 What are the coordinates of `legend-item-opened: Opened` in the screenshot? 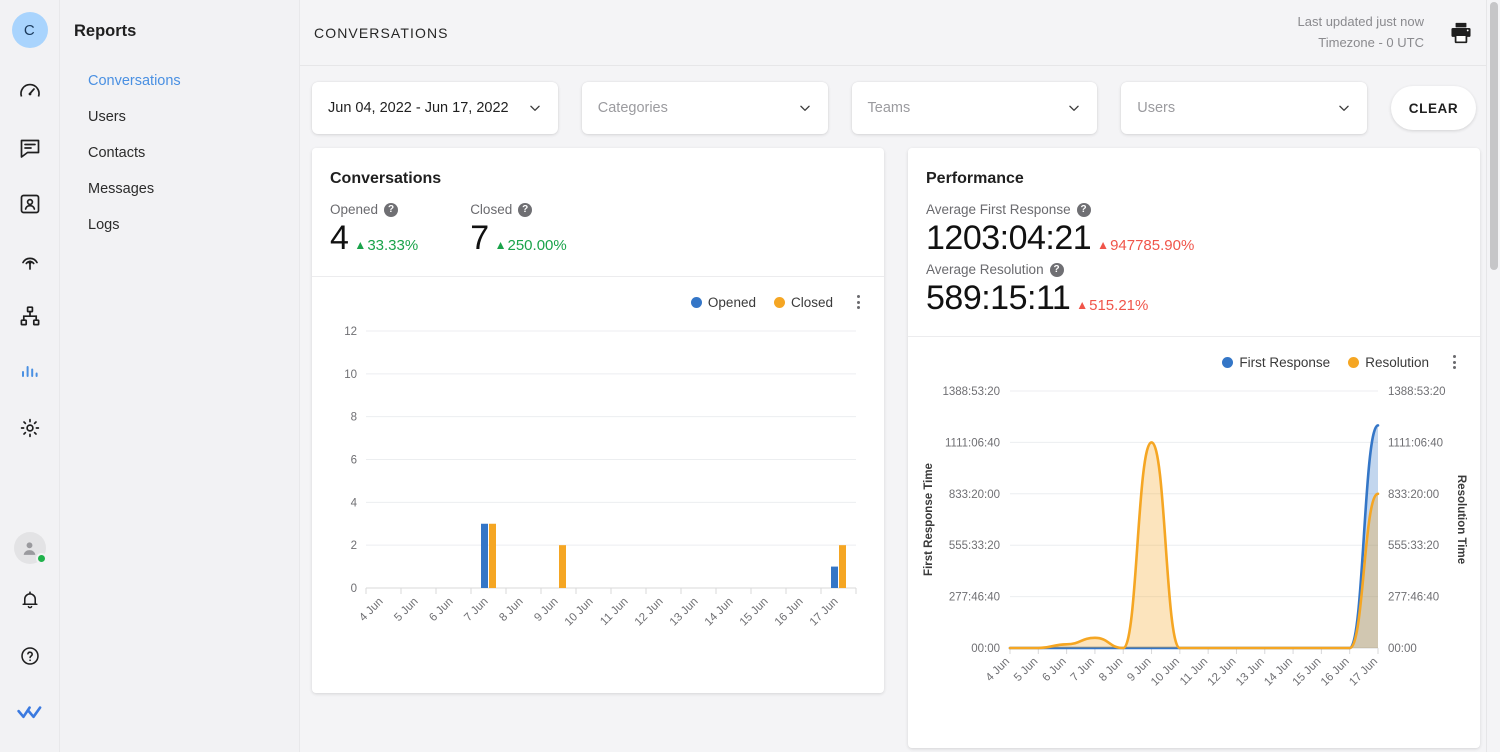 It's located at (723, 302).